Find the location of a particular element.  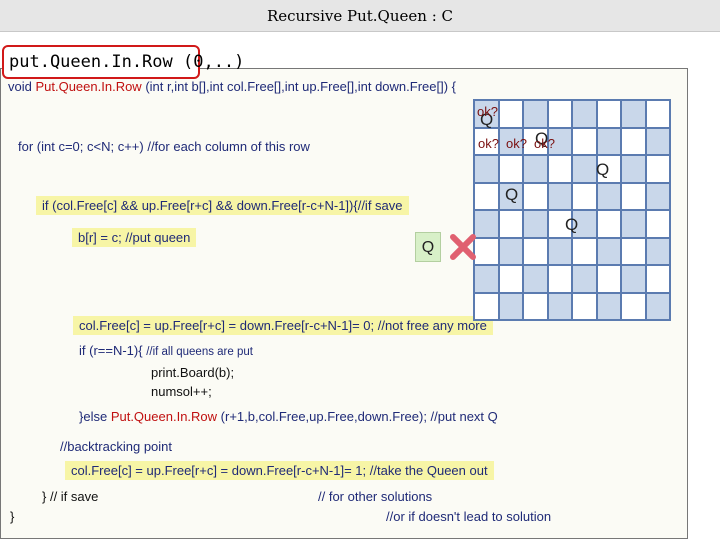

close-function-brace: } is located at coordinates (12, 516).